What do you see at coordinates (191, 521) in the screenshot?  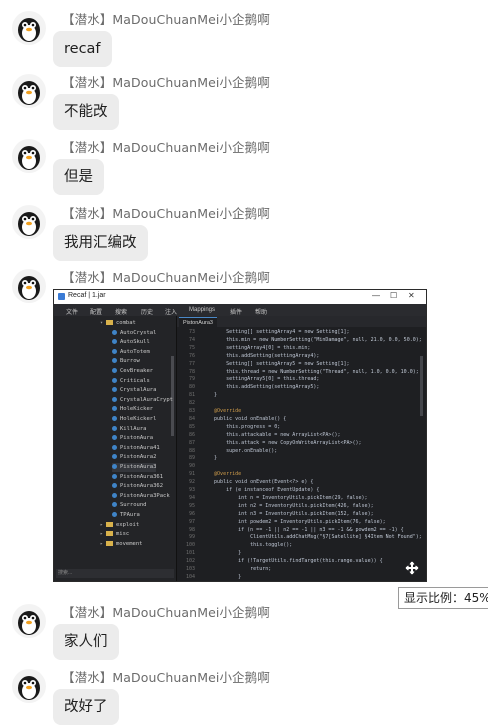 I see `line-number: 97` at bounding box center [191, 521].